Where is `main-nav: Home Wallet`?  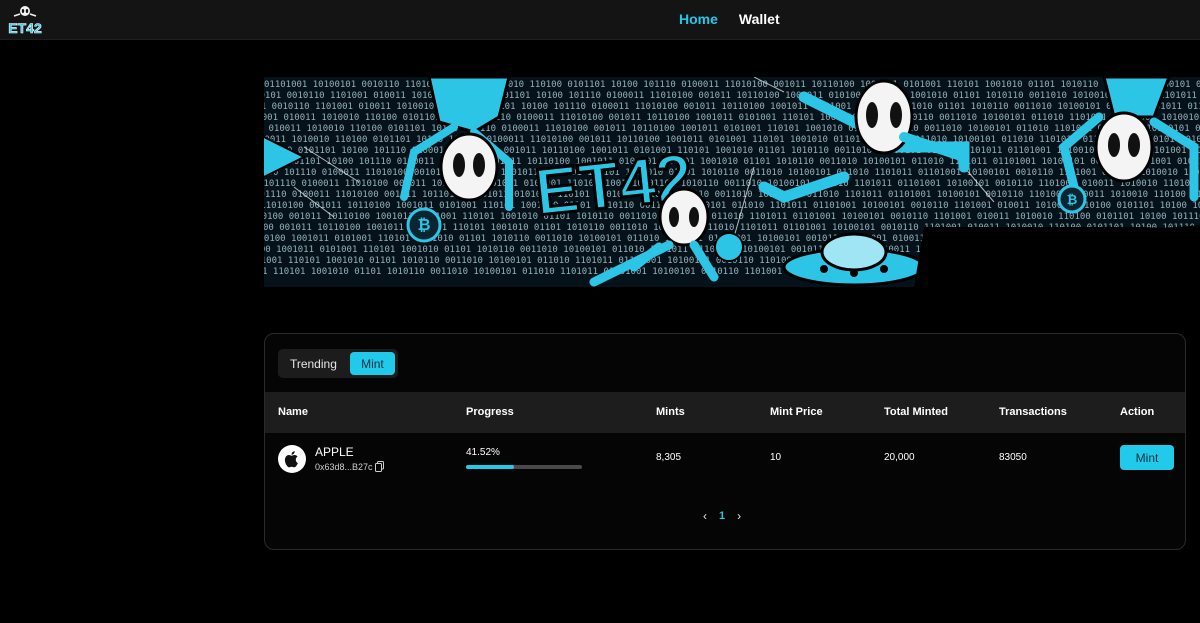 main-nav: Home Wallet is located at coordinates (729, 19).